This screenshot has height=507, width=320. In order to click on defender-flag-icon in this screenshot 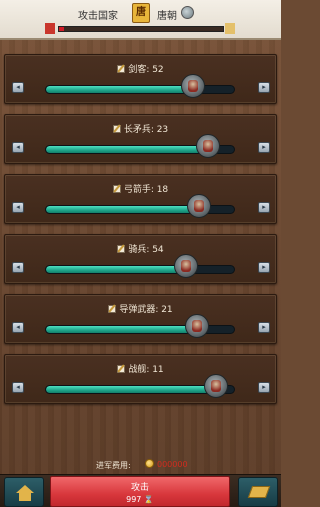, I will do `click(230, 28)`.